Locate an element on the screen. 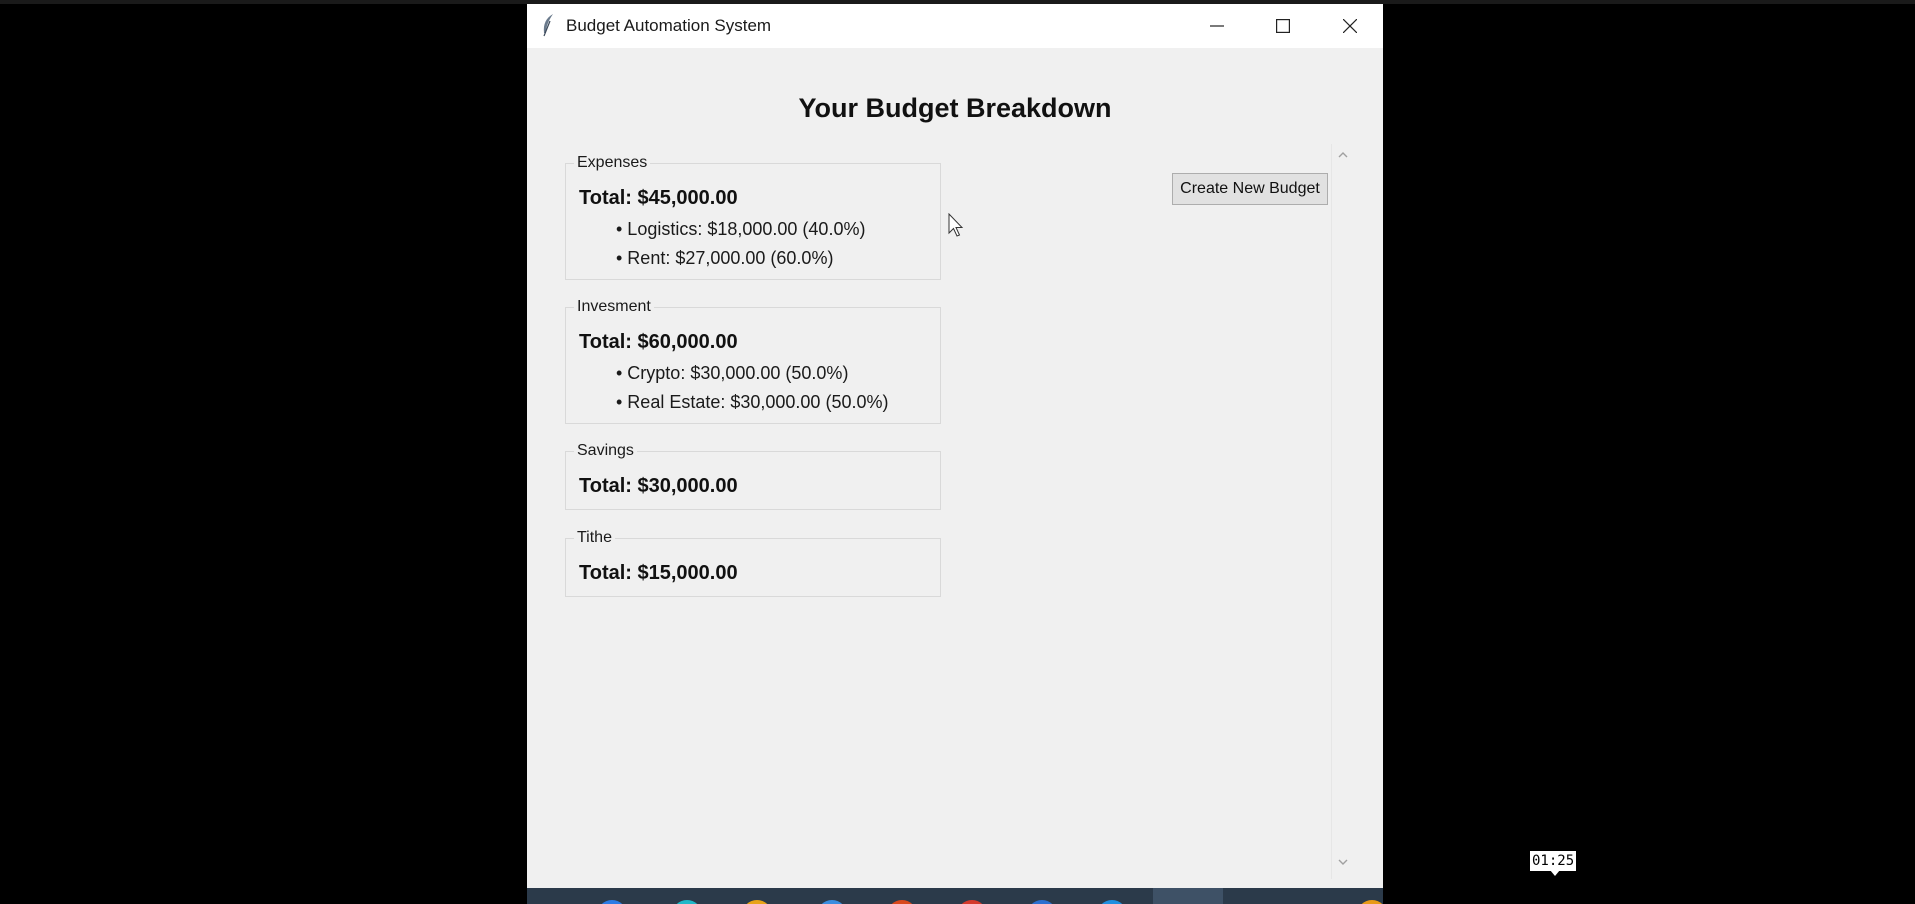 This screenshot has width=1915, height=904. category-group-savings: Savings Total: $30,000.00 is located at coordinates (753, 476).